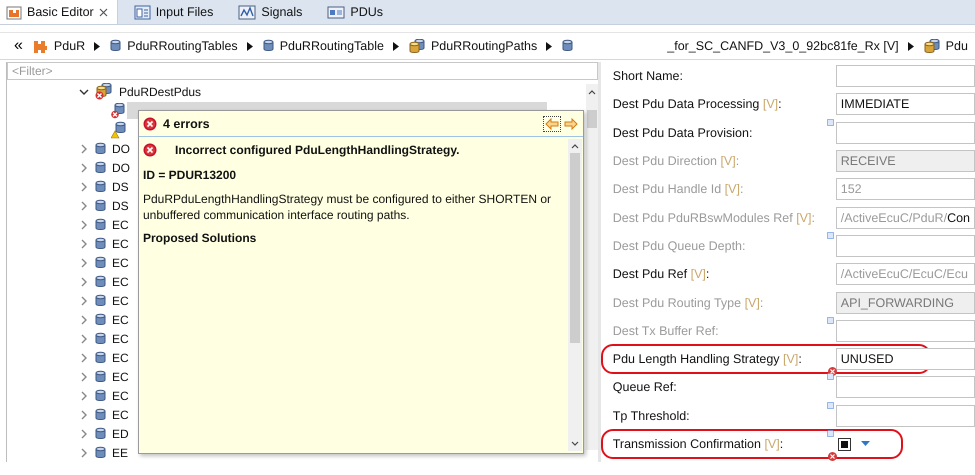 The image size is (975, 475). What do you see at coordinates (119, 129) in the screenshot?
I see `cylinder-warning-icon` at bounding box center [119, 129].